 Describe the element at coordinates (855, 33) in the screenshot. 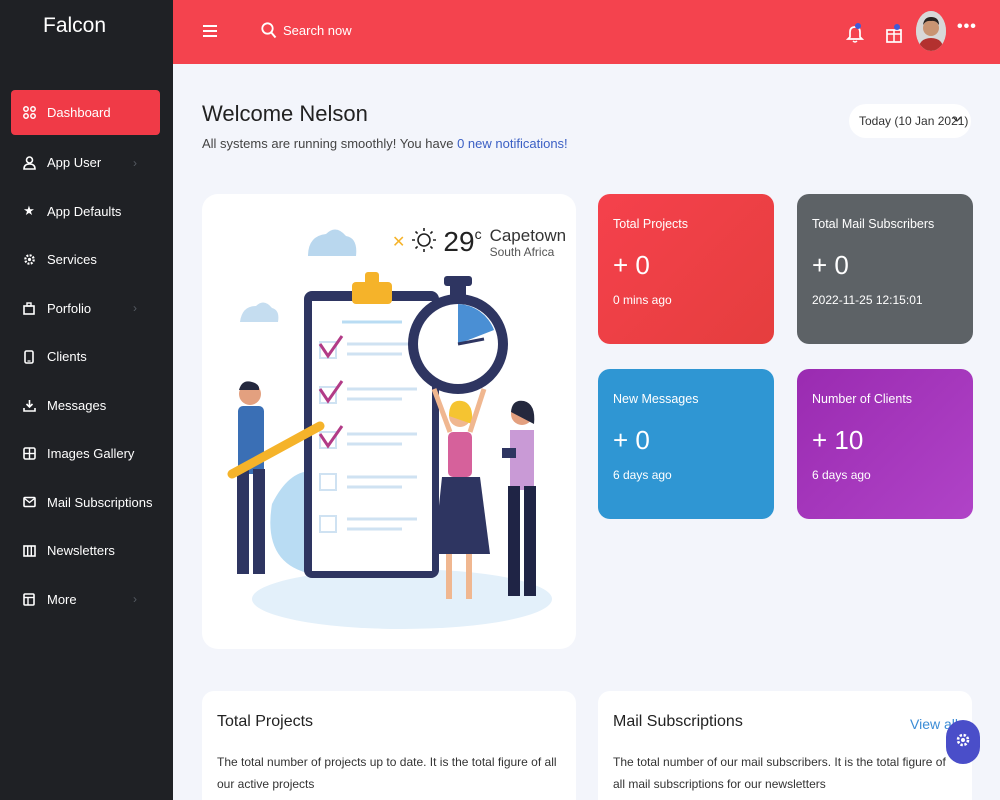

I see `bell-icon` at that location.